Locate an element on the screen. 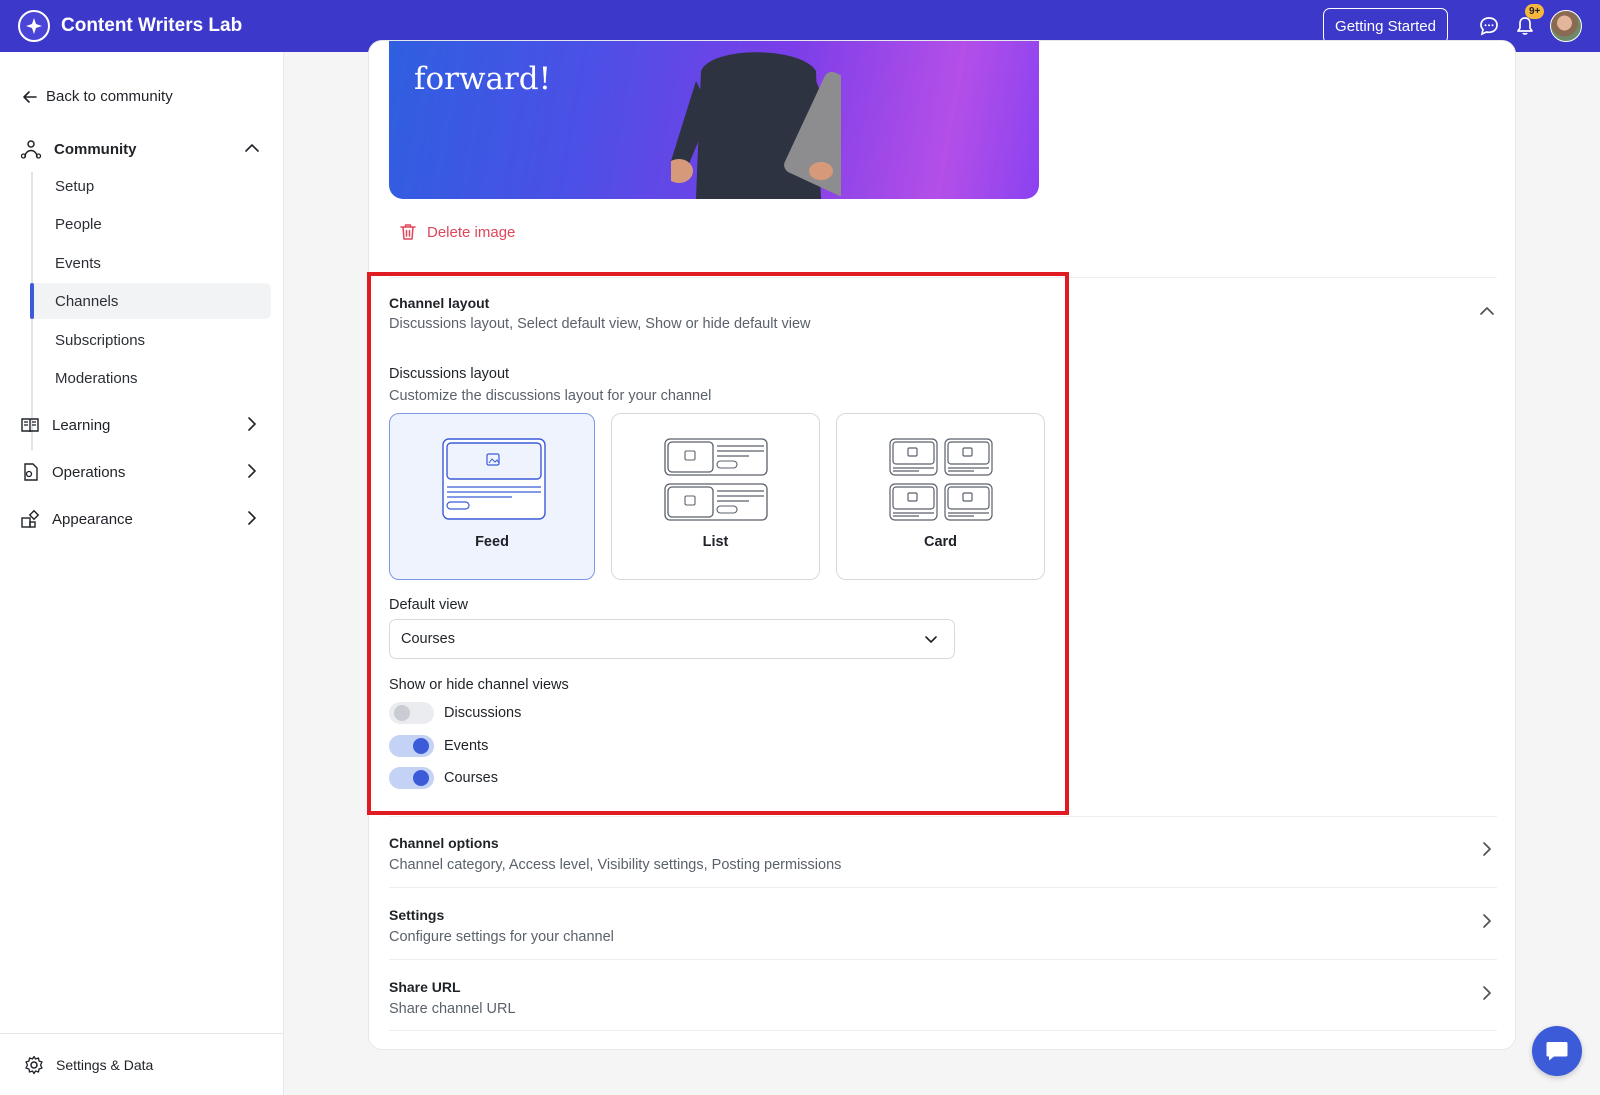  book-icon is located at coordinates (30, 425).